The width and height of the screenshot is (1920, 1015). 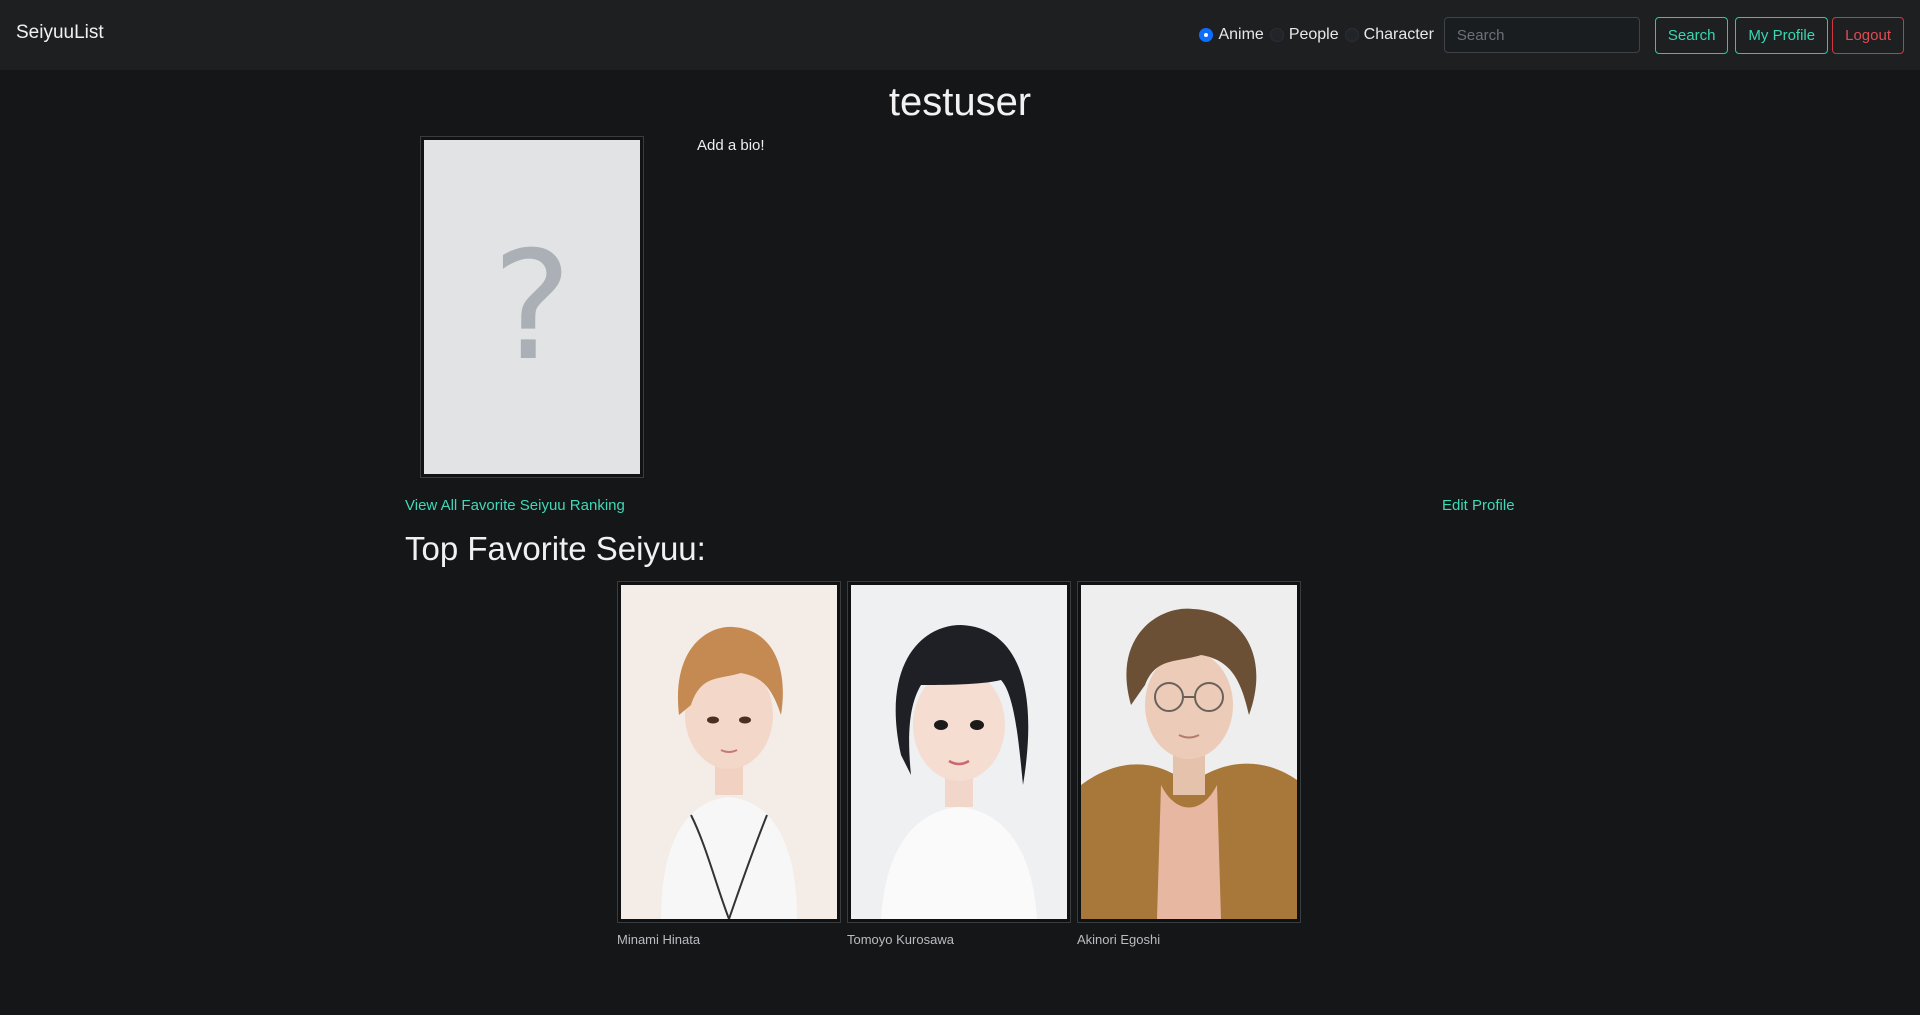 I want to click on radio-people: People, so click(x=1304, y=35).